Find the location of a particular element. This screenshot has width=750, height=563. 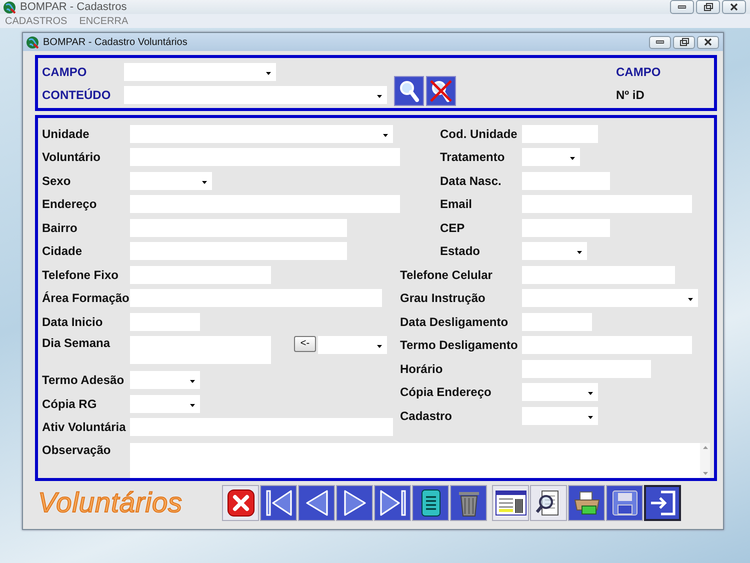

maximize-button is located at coordinates (684, 42).